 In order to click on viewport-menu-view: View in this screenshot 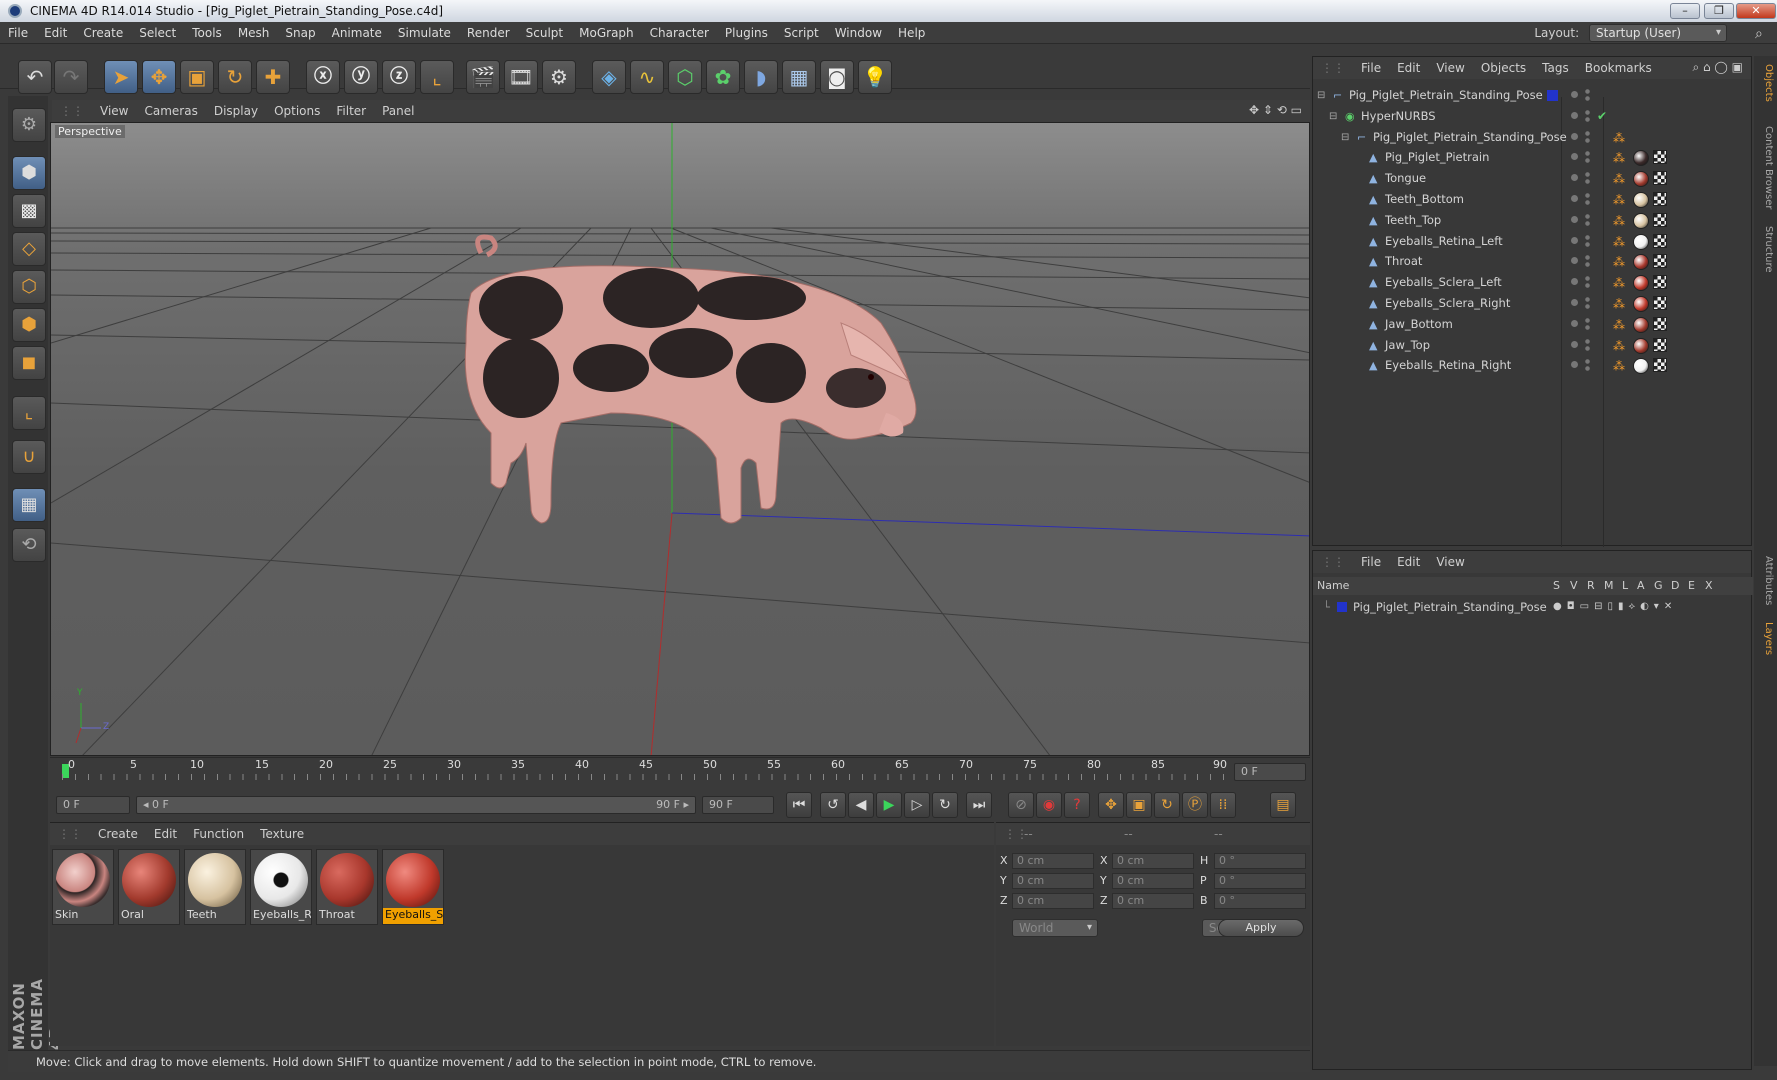, I will do `click(114, 111)`.